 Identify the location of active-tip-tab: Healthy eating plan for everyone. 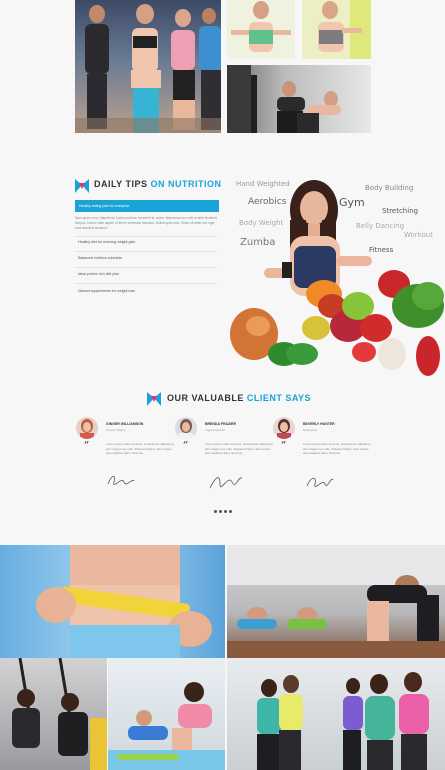
(147, 206).